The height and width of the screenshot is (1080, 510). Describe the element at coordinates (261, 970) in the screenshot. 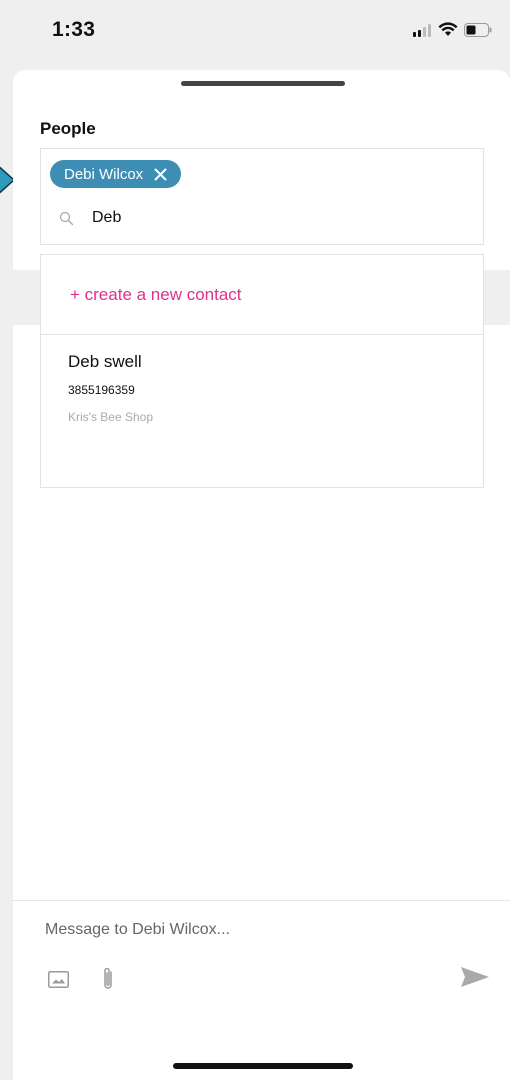

I see `message-composer` at that location.